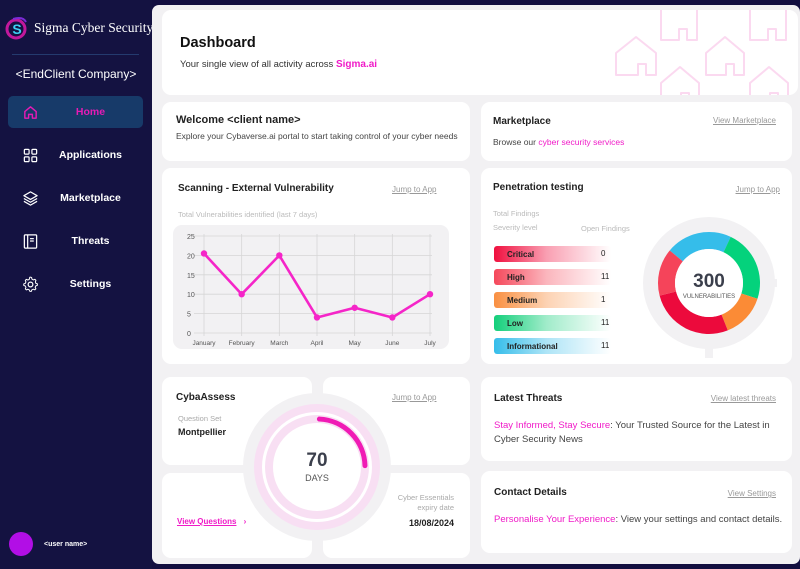  I want to click on x-tick-label: March, so click(279, 343).